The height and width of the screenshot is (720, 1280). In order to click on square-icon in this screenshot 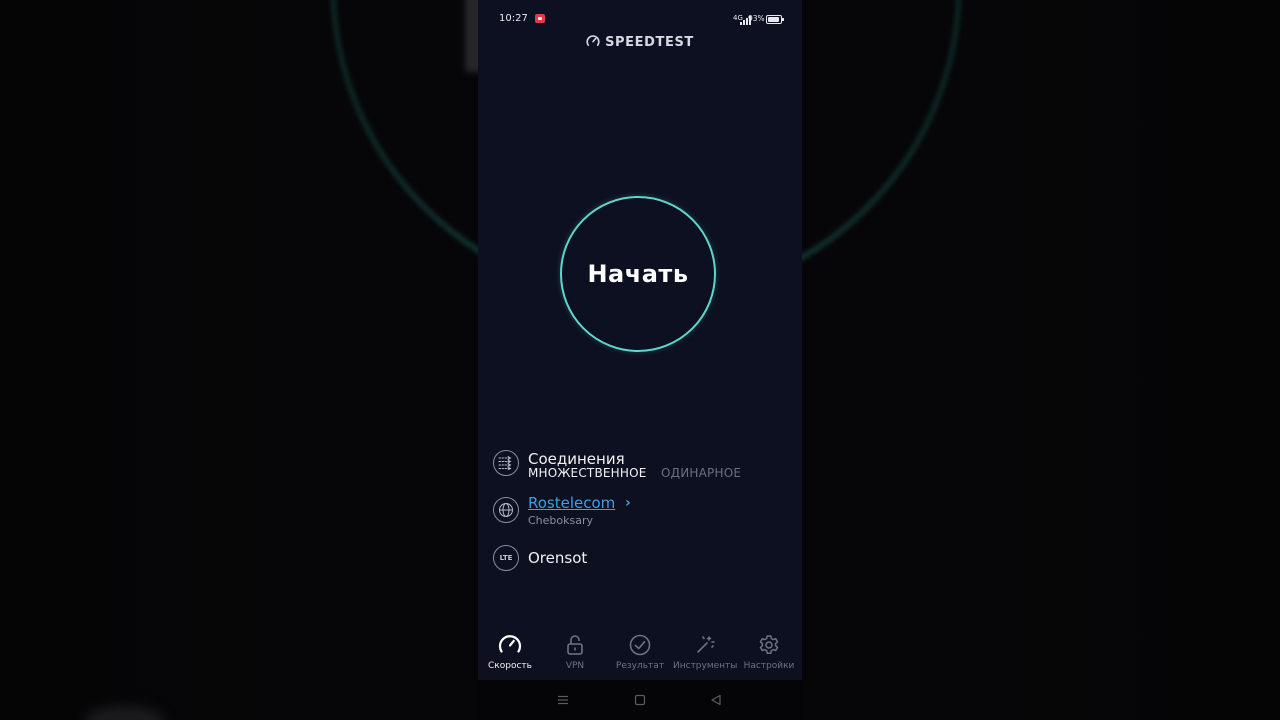, I will do `click(640, 700)`.